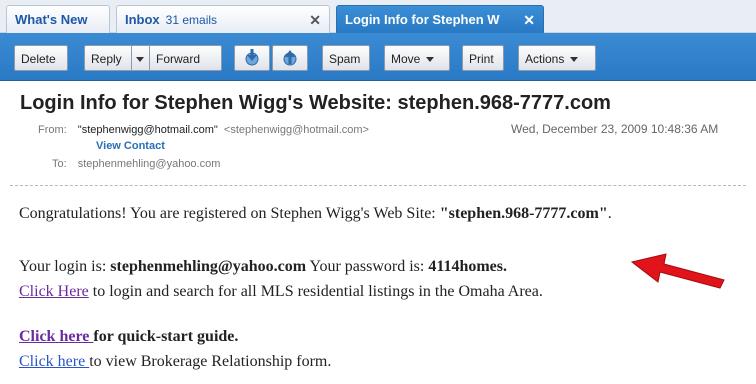 This screenshot has width=756, height=384. What do you see at coordinates (142, 19) in the screenshot?
I see `tab-label: Inbox` at bounding box center [142, 19].